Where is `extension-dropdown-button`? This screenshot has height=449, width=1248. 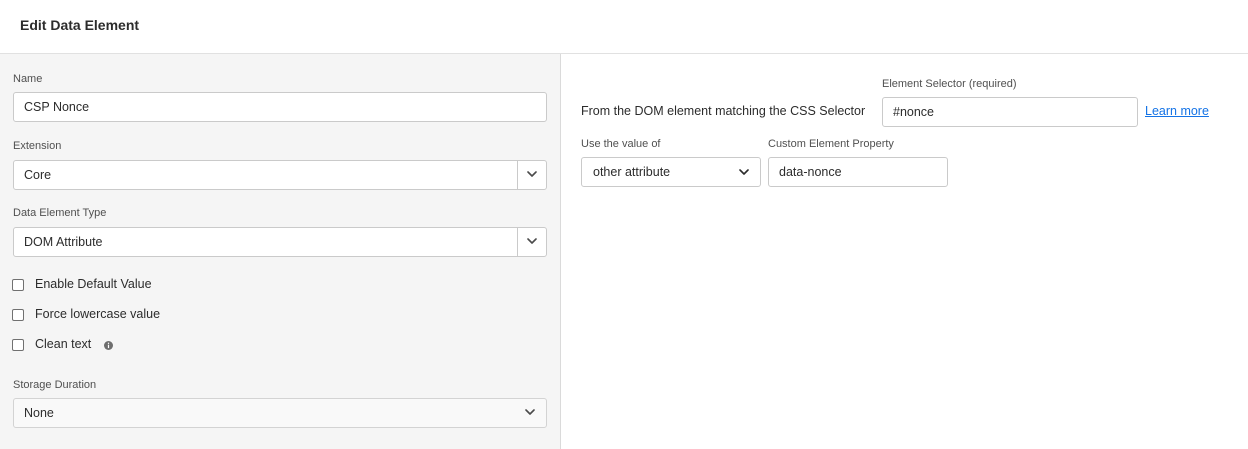
extension-dropdown-button is located at coordinates (531, 175).